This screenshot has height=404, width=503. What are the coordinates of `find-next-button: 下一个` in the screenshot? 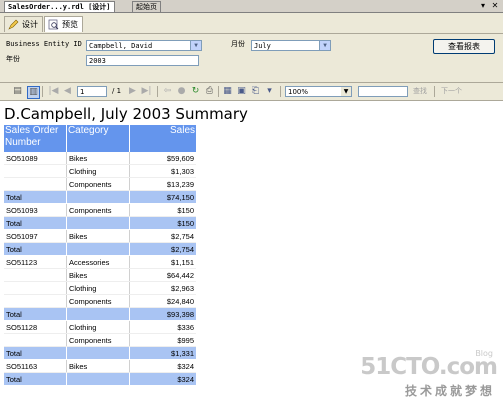 It's located at (451, 91).